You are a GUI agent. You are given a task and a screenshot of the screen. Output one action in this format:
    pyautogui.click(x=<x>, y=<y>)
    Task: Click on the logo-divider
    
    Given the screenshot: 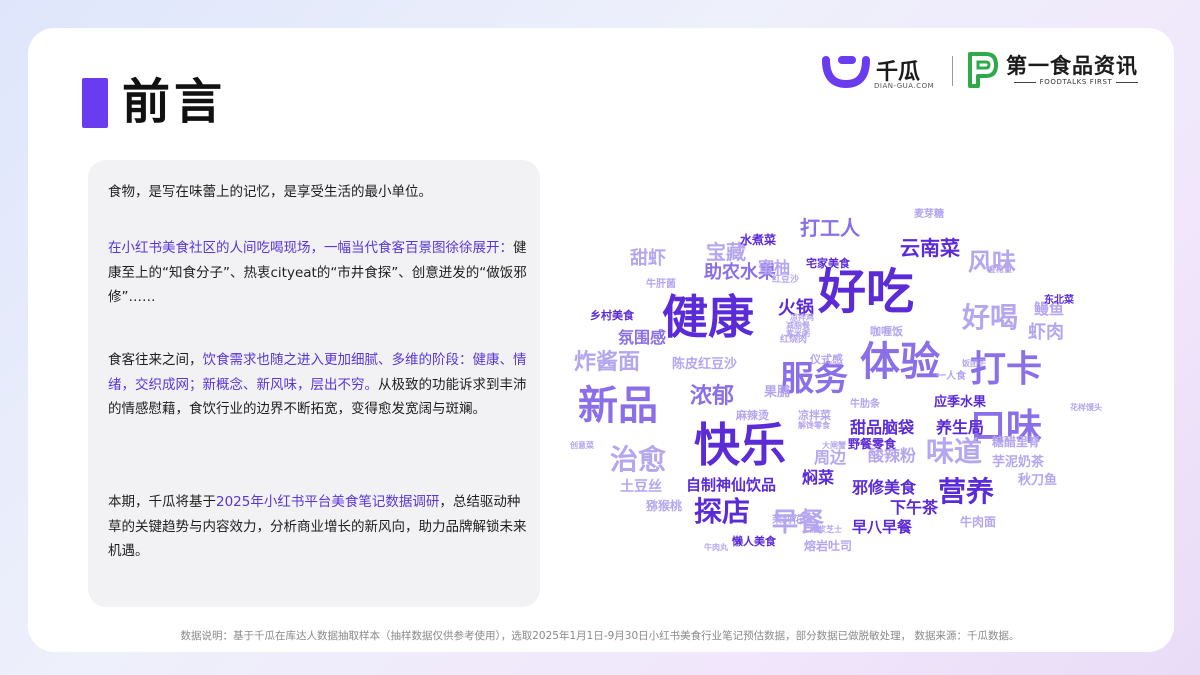 What is the action you would take?
    pyautogui.click(x=952, y=71)
    